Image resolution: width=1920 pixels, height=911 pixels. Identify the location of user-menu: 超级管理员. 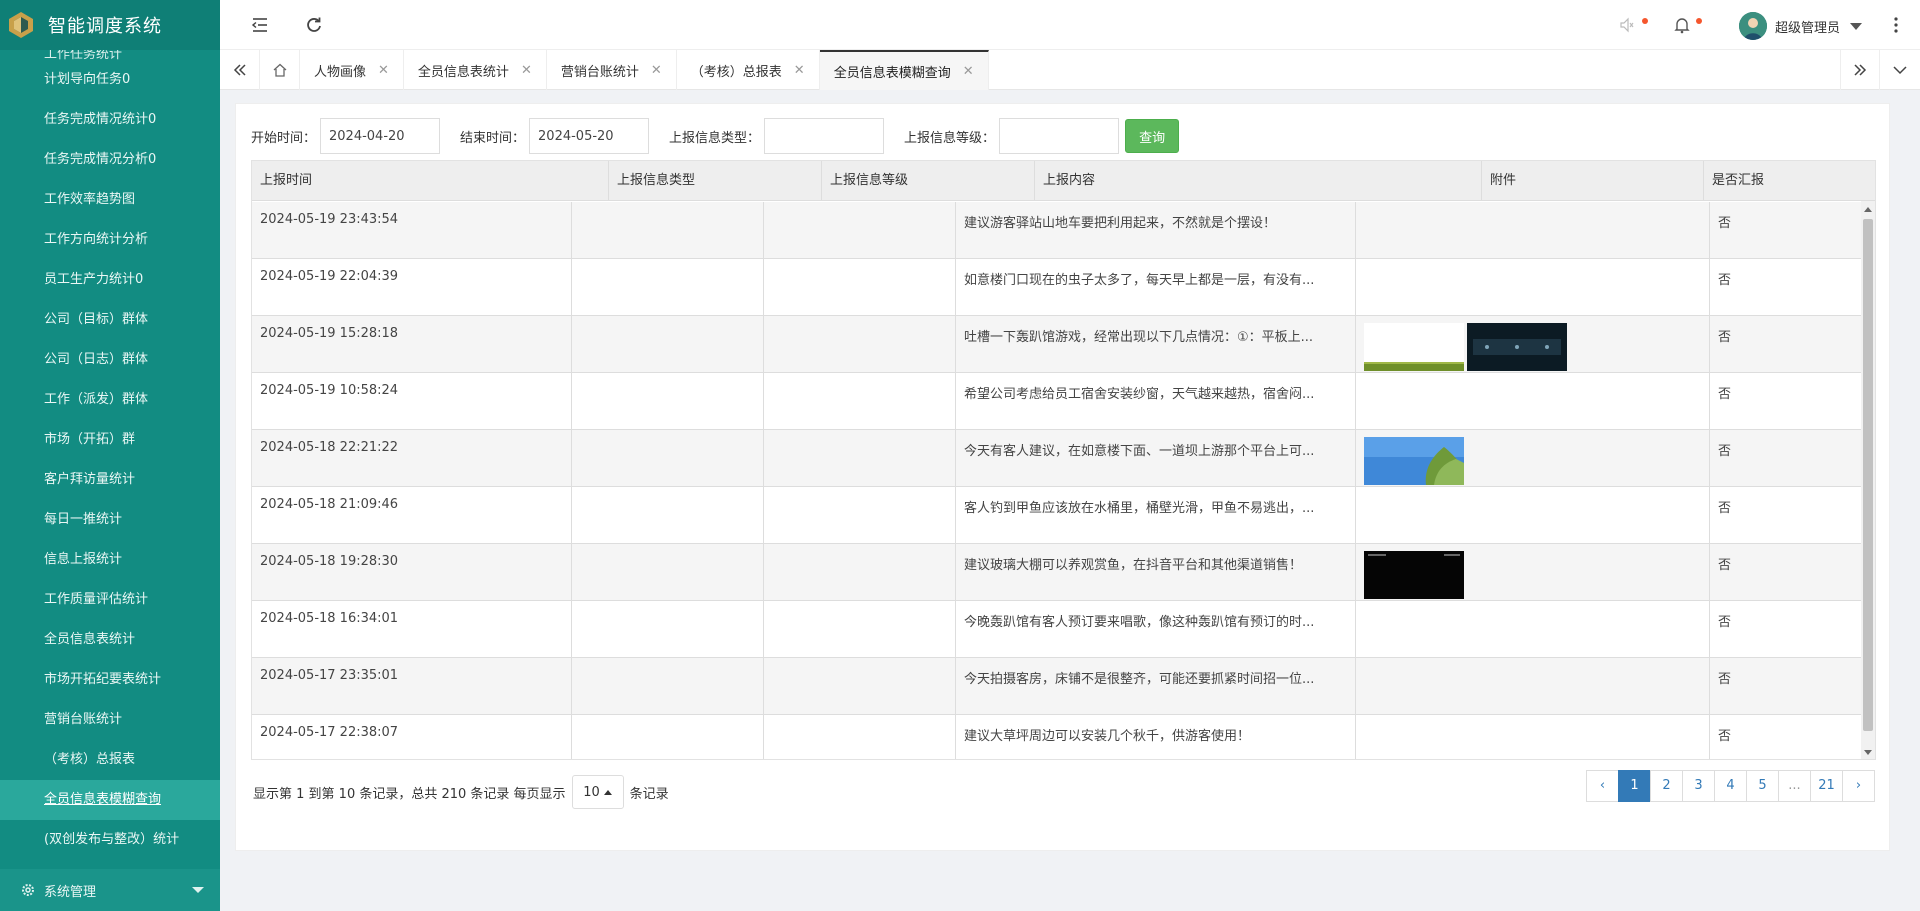
(1800, 26).